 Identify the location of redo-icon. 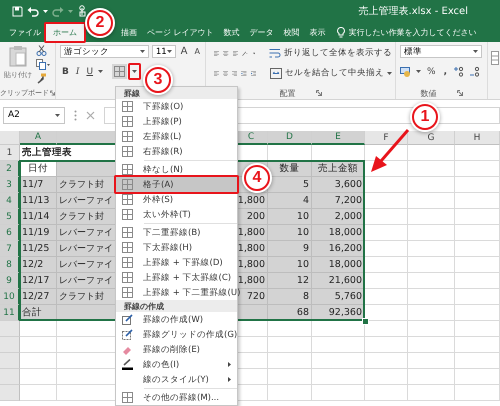
(58, 11).